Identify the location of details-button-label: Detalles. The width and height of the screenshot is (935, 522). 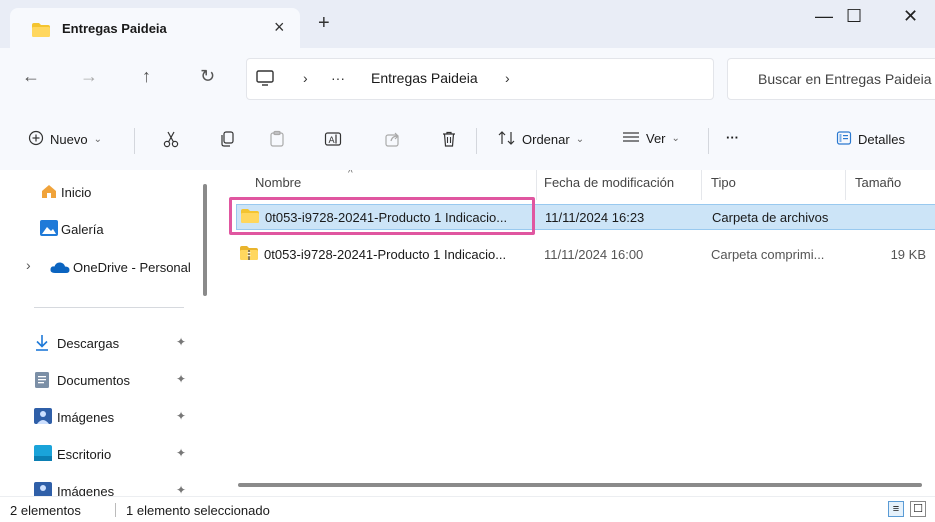
(881, 139).